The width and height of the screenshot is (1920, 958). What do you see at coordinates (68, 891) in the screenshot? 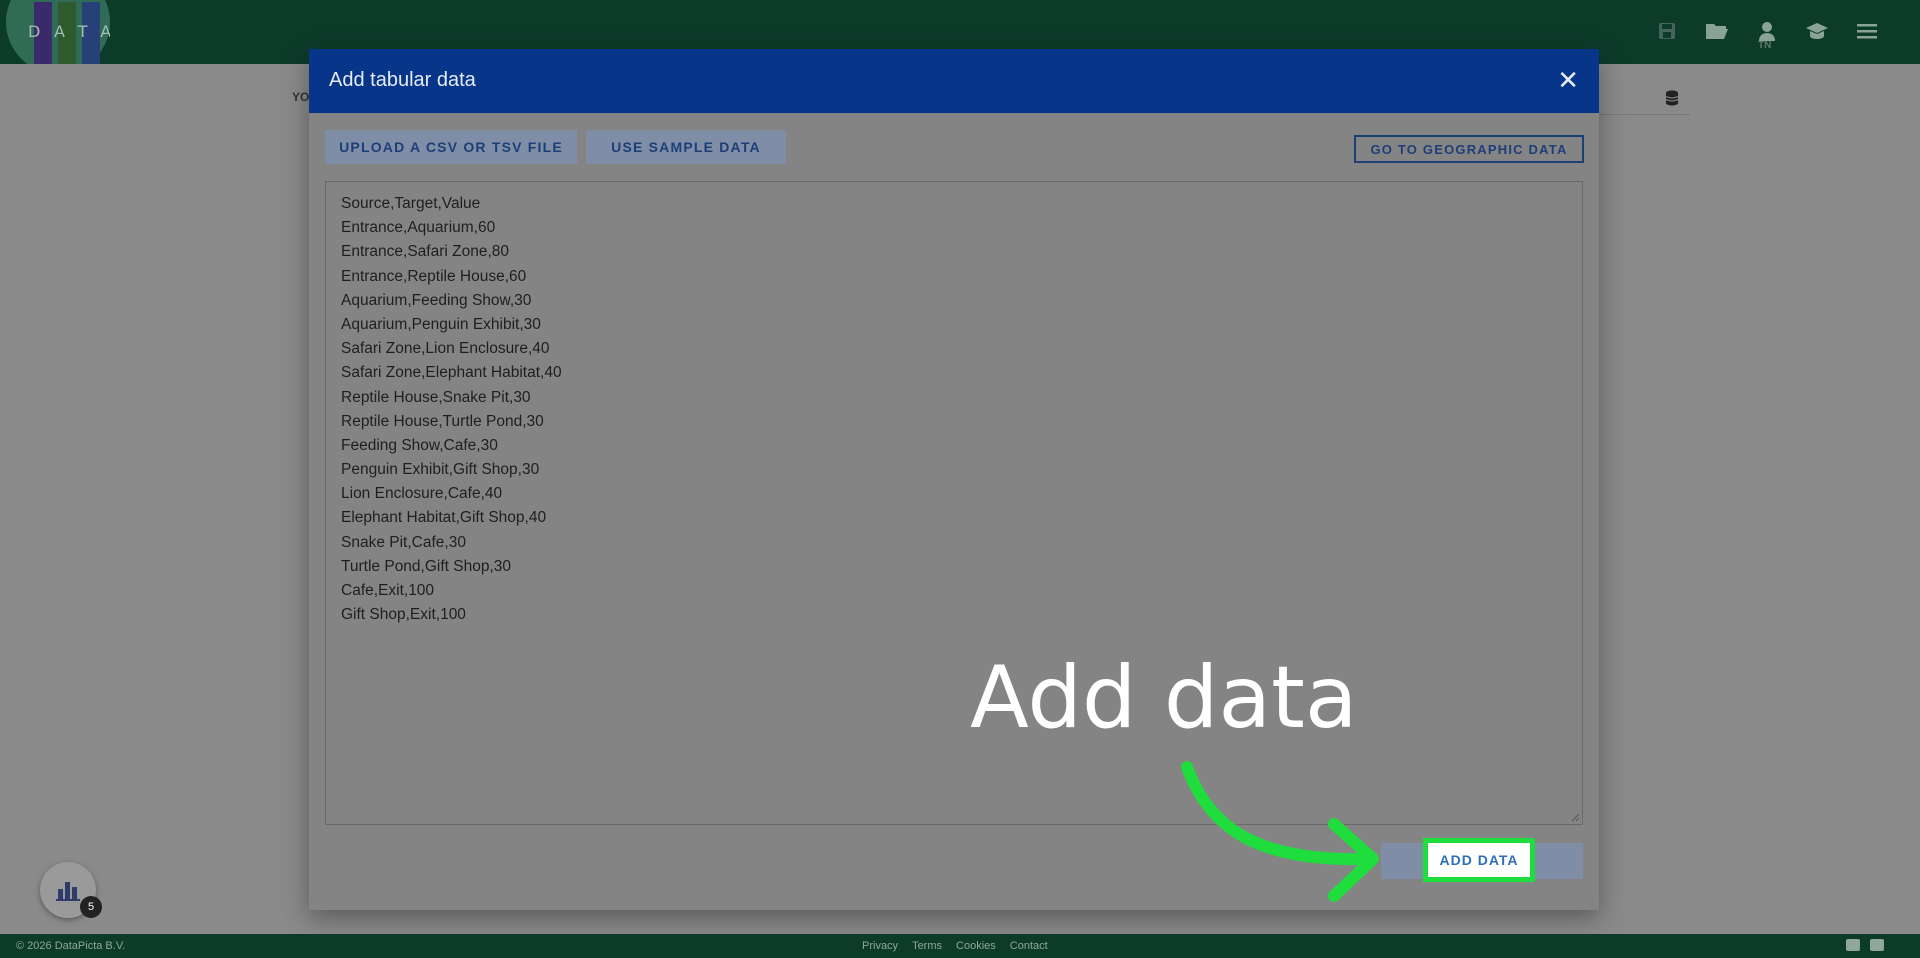
I see `bar-chart-icon` at bounding box center [68, 891].